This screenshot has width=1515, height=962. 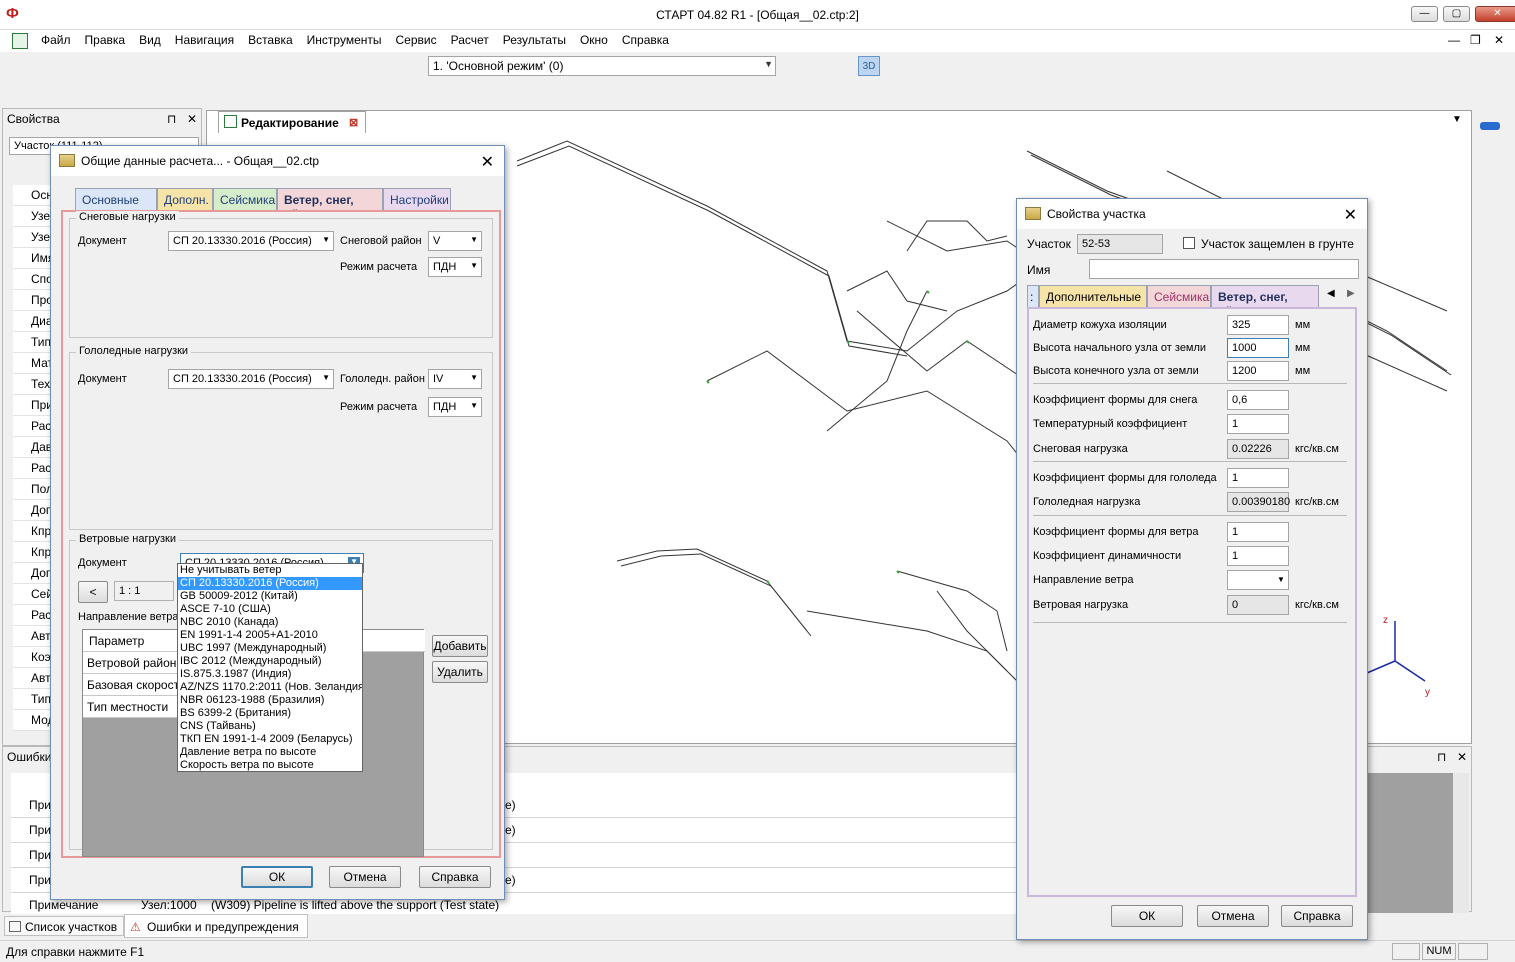 I want to click on error-type: При, so click(x=40, y=805).